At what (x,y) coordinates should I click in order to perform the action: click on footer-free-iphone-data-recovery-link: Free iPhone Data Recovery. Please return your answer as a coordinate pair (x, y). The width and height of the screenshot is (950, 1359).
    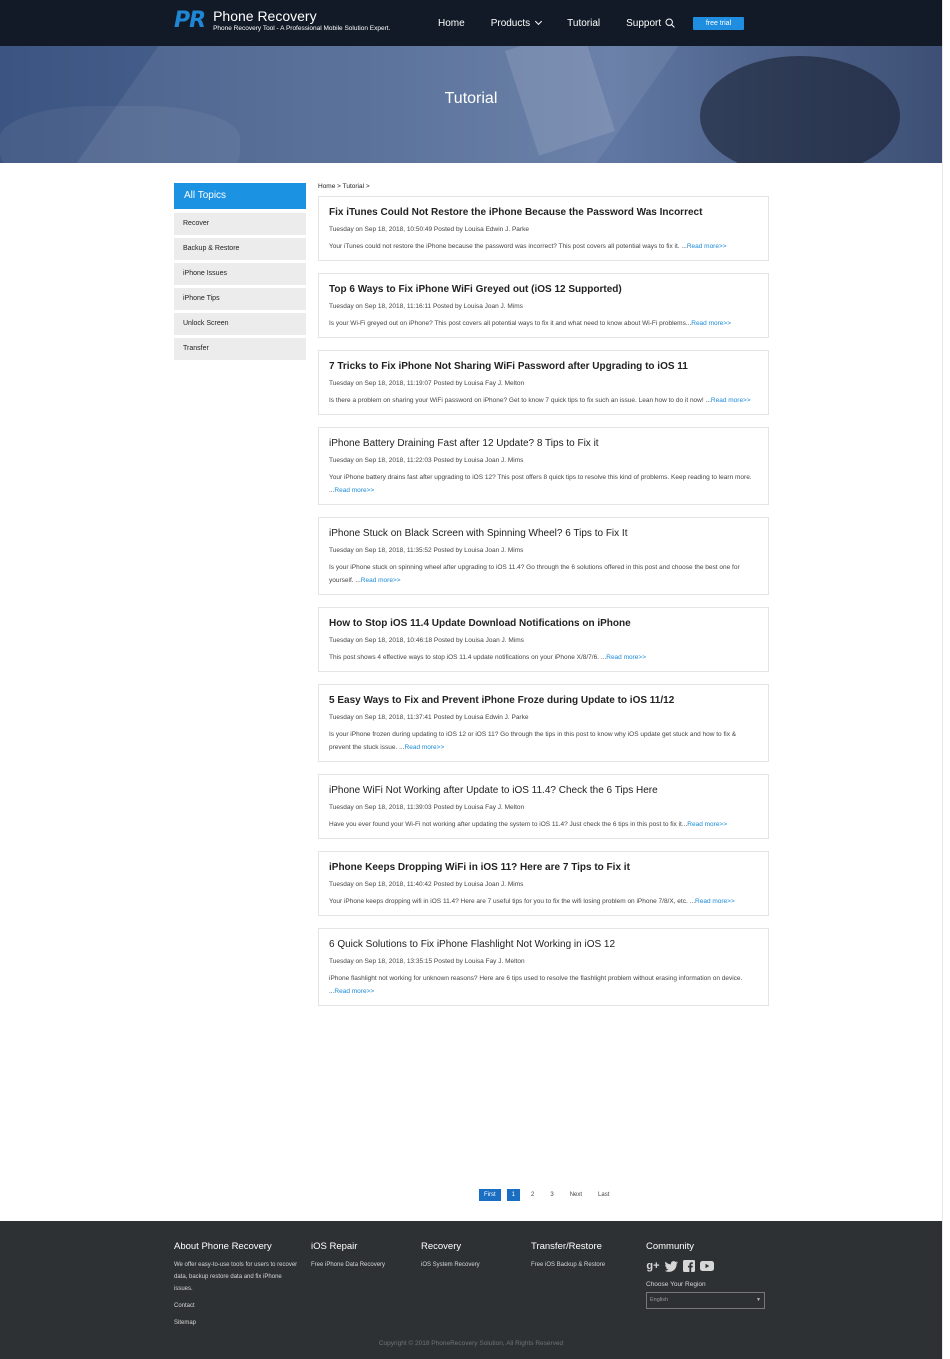
    Looking at the image, I should click on (348, 1265).